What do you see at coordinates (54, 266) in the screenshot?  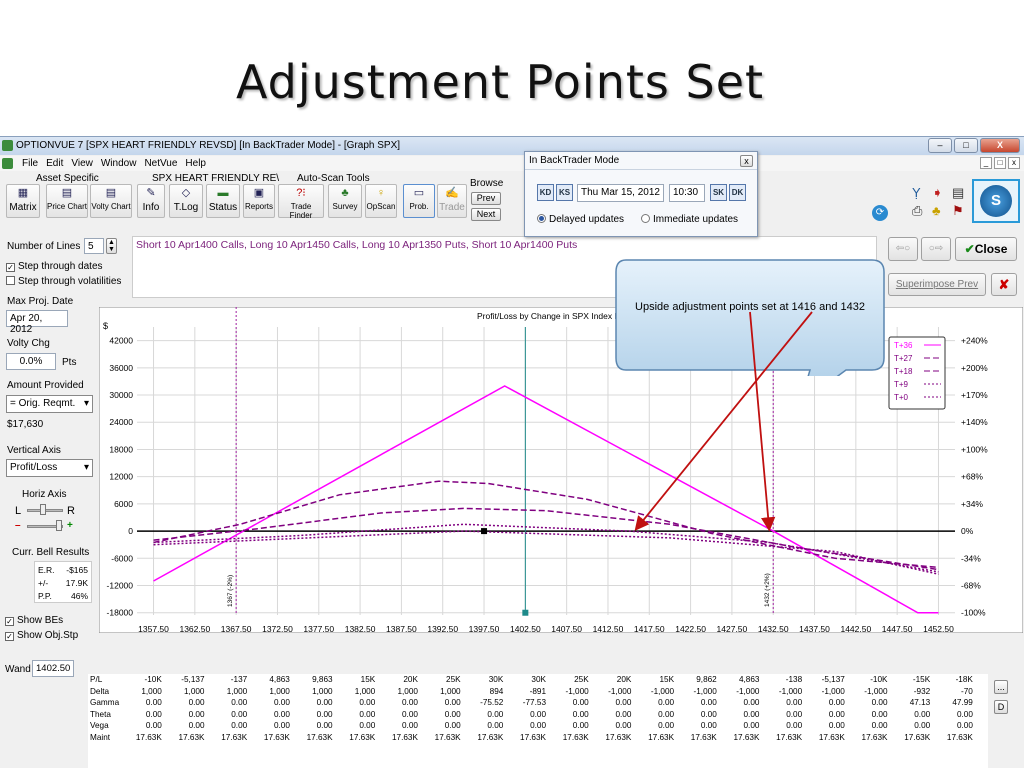 I see `step-dates-checkbox: ✓ Step through dates` at bounding box center [54, 266].